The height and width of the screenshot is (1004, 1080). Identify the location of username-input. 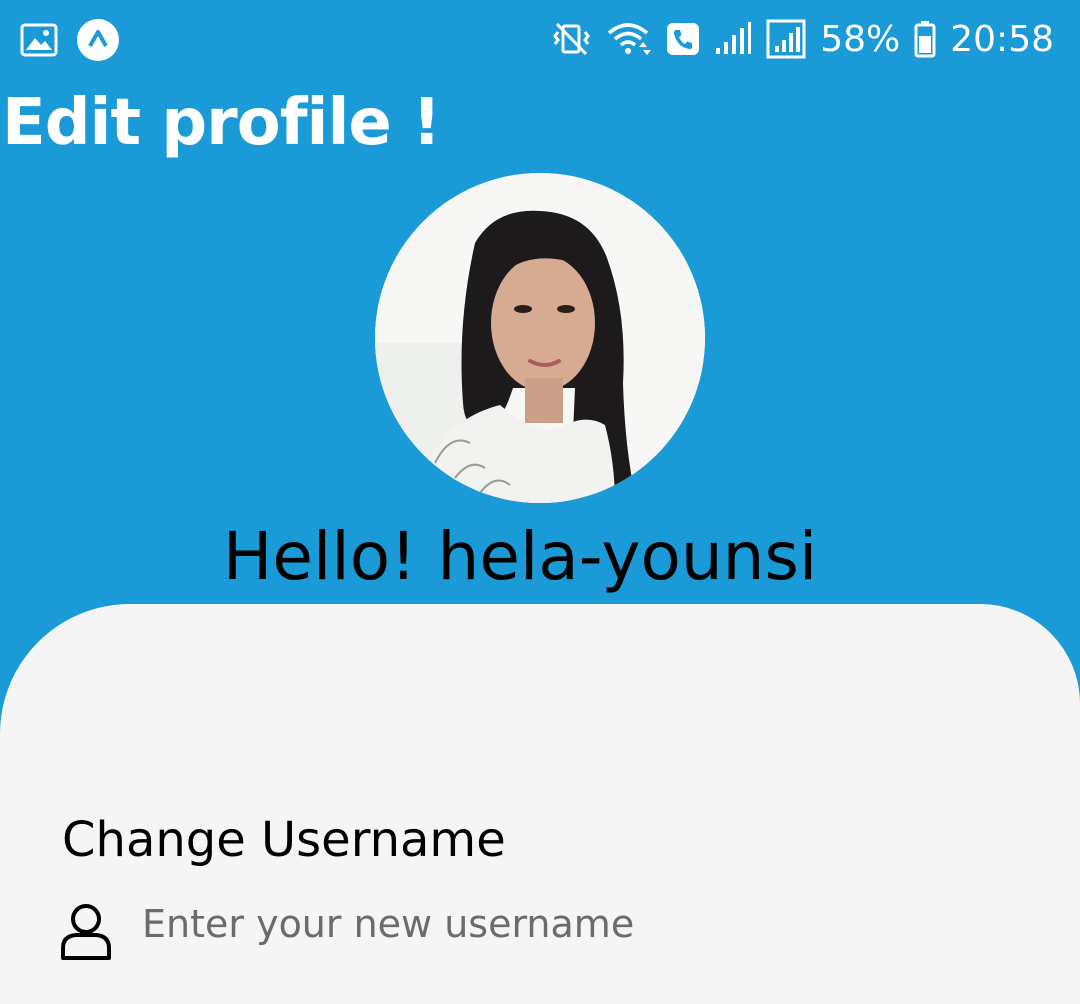
(572, 924).